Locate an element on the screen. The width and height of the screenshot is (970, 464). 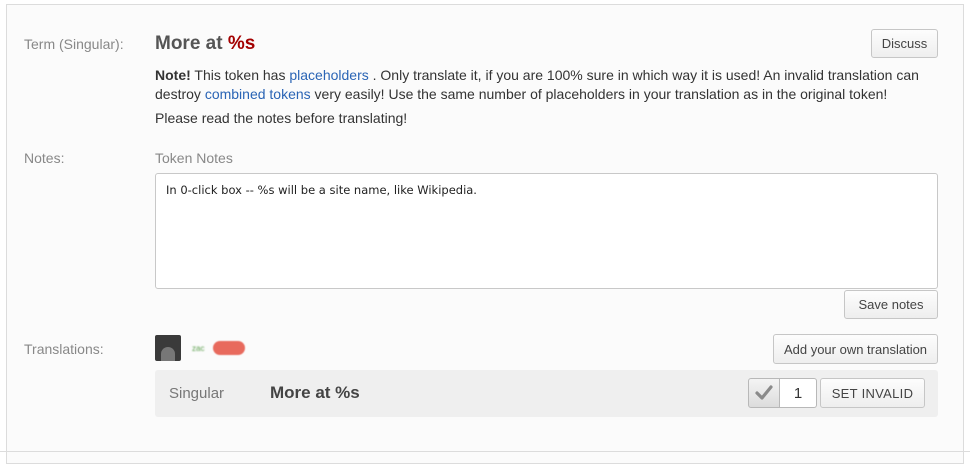
vote-count: 1 is located at coordinates (798, 393).